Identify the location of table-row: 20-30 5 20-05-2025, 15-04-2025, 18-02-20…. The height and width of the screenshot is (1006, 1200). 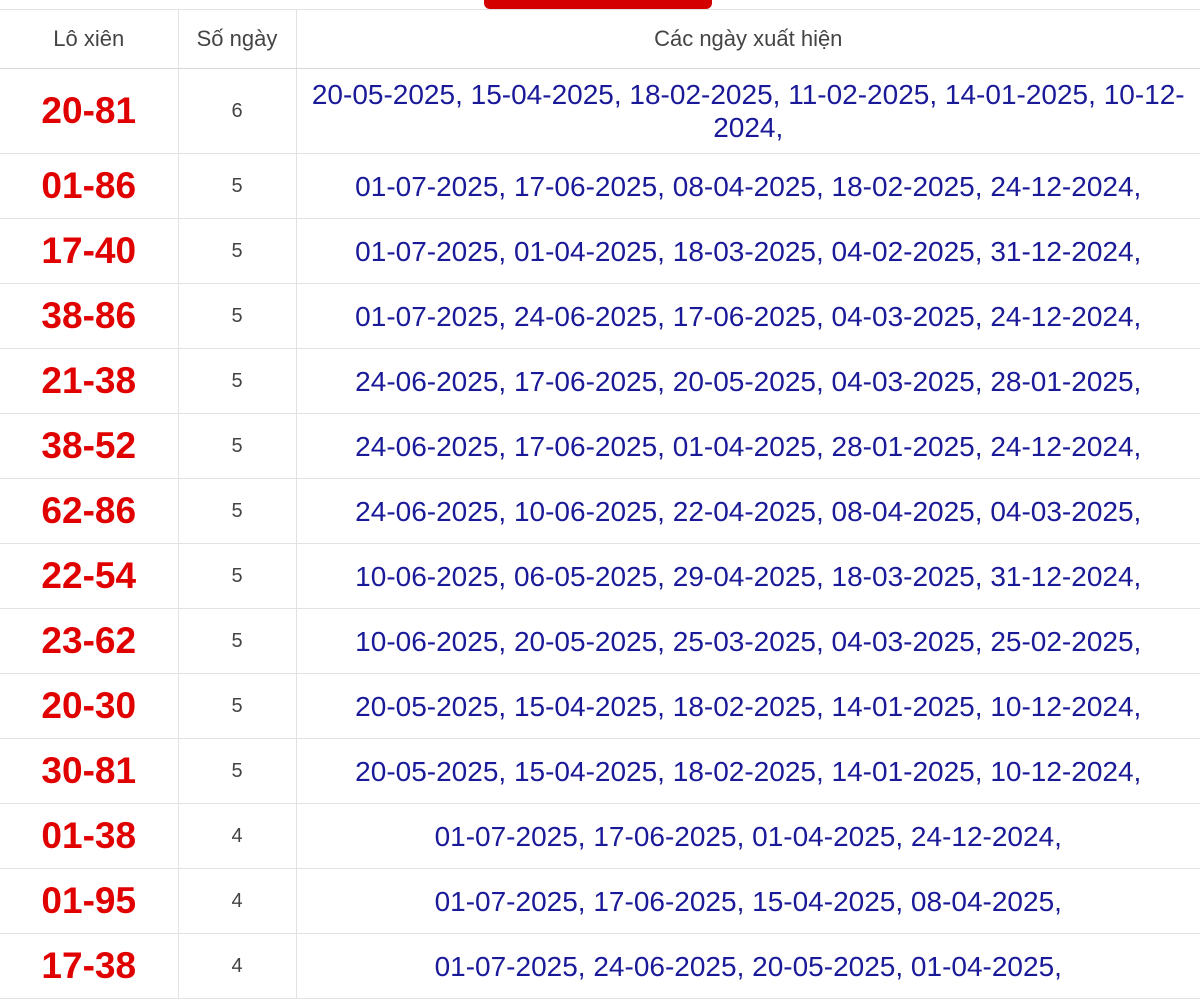
(600, 706).